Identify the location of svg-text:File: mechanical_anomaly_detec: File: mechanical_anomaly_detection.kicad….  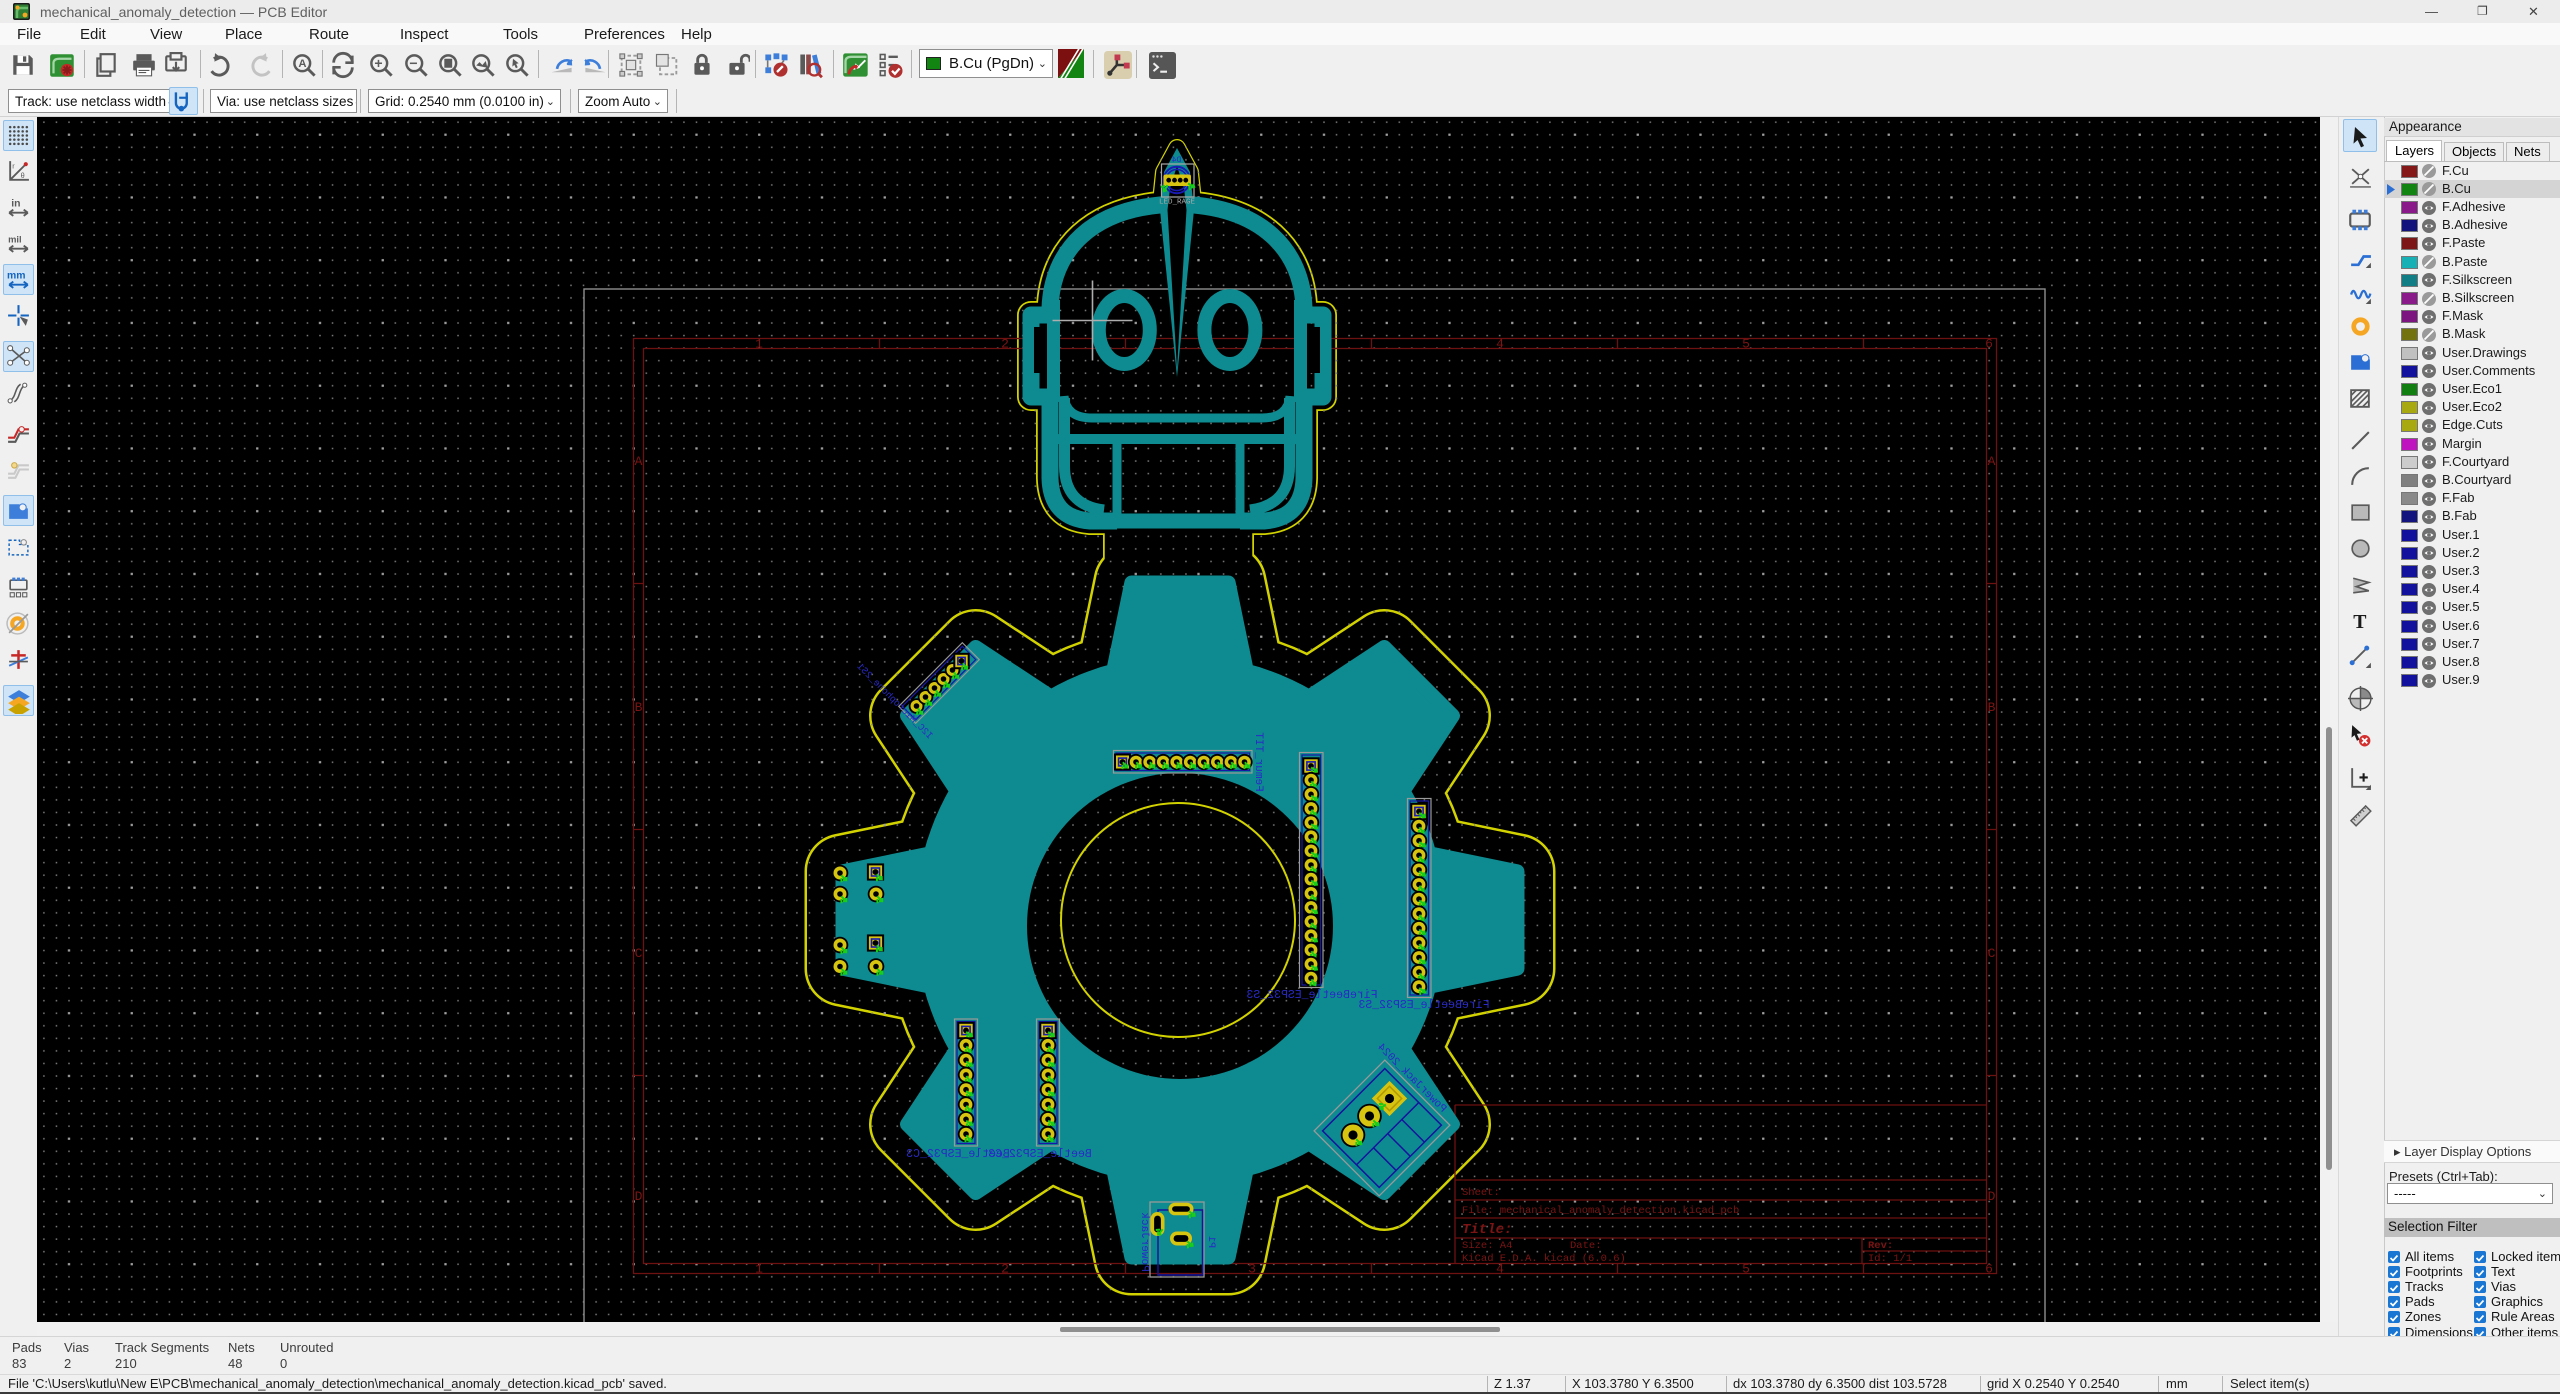
(1600, 1211).